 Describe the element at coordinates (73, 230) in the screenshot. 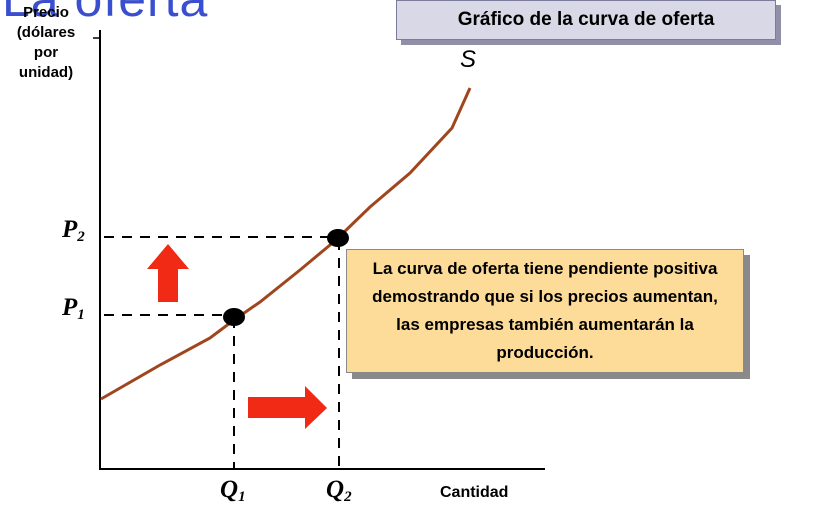

I see `p2-label: P2` at that location.